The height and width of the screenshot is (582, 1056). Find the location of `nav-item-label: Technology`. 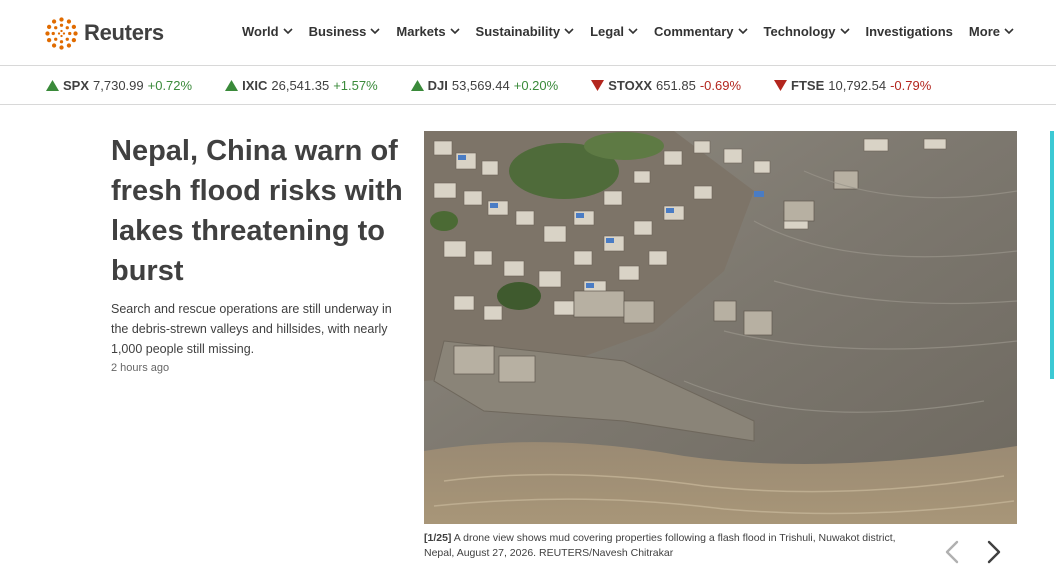

nav-item-label: Technology is located at coordinates (799, 31).